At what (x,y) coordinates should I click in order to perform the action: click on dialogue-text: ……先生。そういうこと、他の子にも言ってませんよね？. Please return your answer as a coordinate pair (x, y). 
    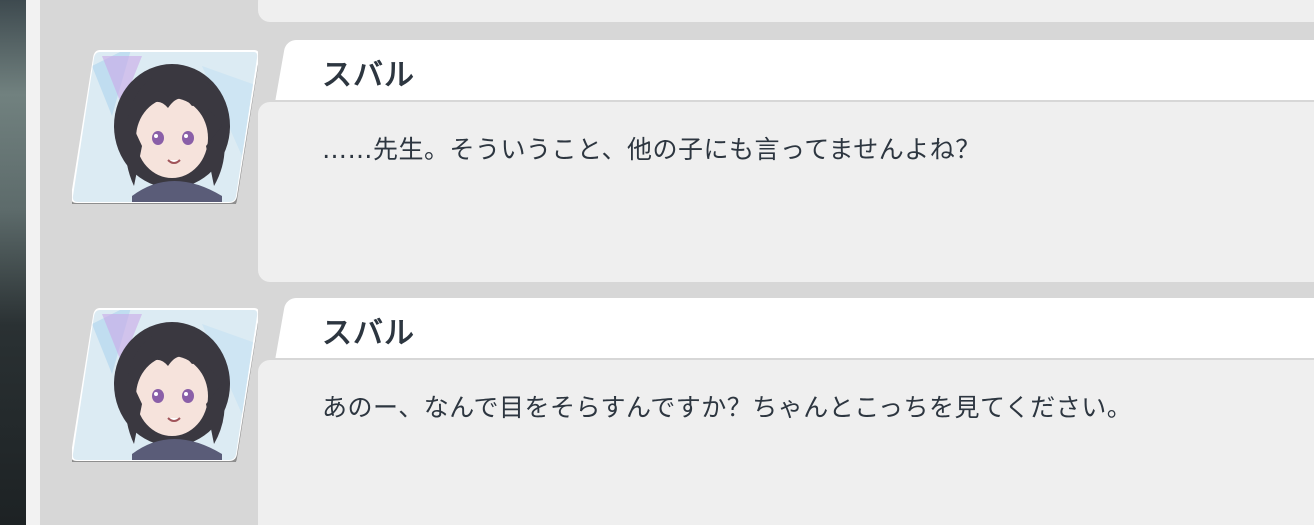
    Looking at the image, I should click on (651, 149).